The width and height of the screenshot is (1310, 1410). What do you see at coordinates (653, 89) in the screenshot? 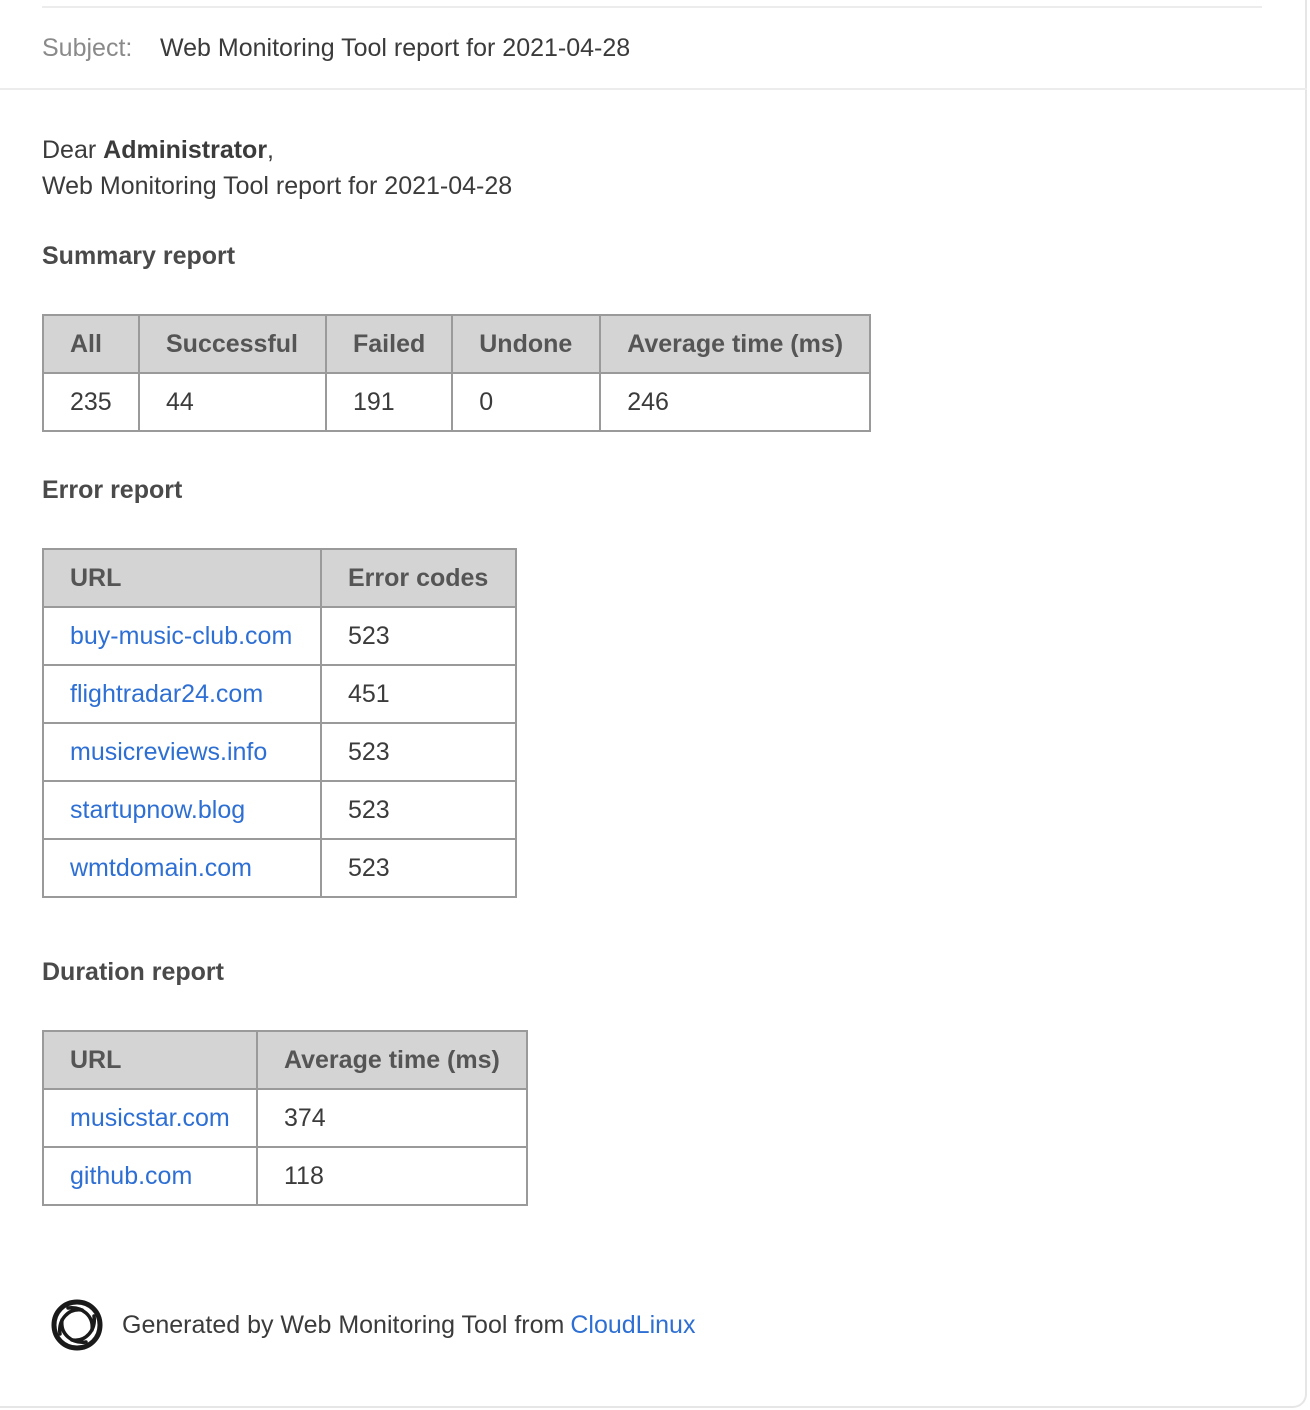
I see `header-divider` at bounding box center [653, 89].